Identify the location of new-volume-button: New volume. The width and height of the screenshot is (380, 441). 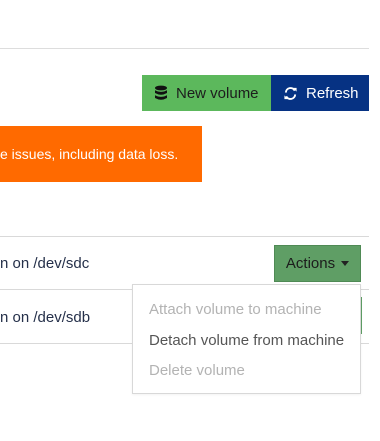
(206, 93).